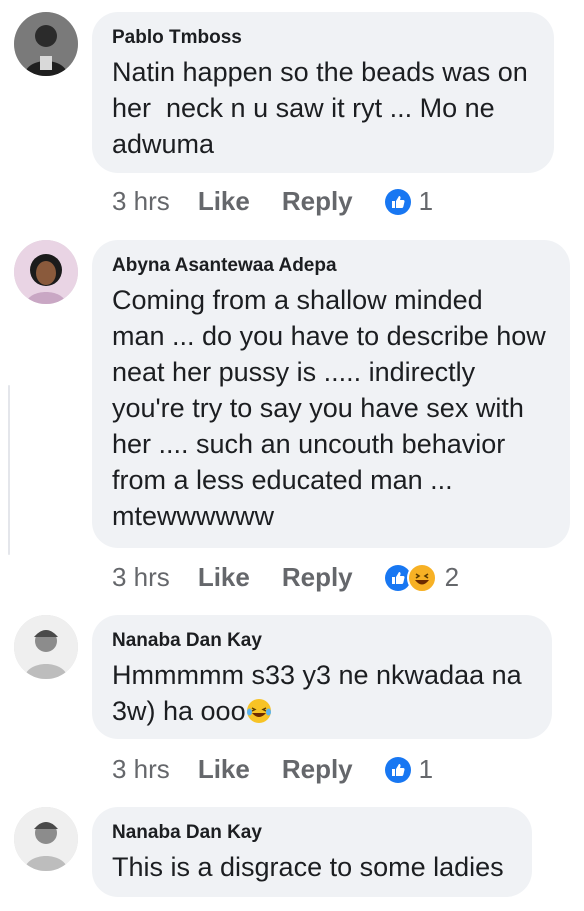 Image resolution: width=584 pixels, height=911 pixels. What do you see at coordinates (317, 693) in the screenshot?
I see `comment-text-body: Hmmmmm s33 y3 ne nkwadaa na 3w) ha ooo` at bounding box center [317, 693].